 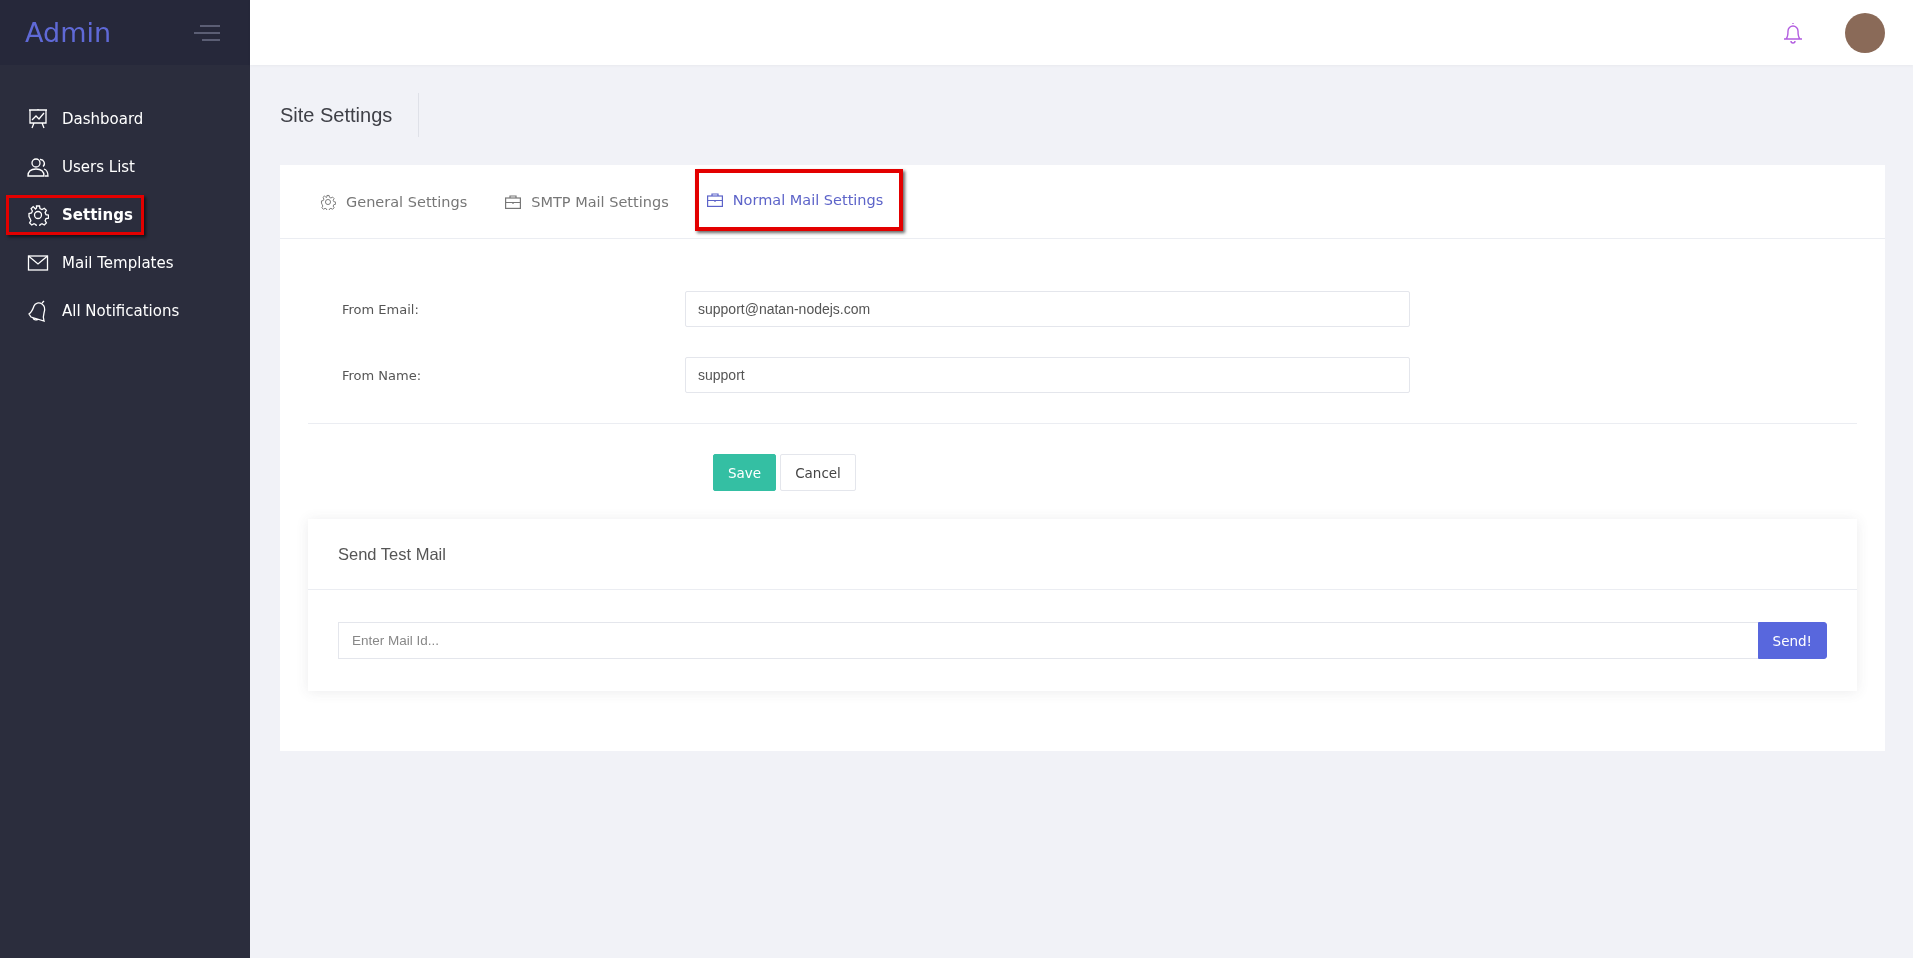 What do you see at coordinates (75, 215) in the screenshot?
I see `sidebar-item: Settings` at bounding box center [75, 215].